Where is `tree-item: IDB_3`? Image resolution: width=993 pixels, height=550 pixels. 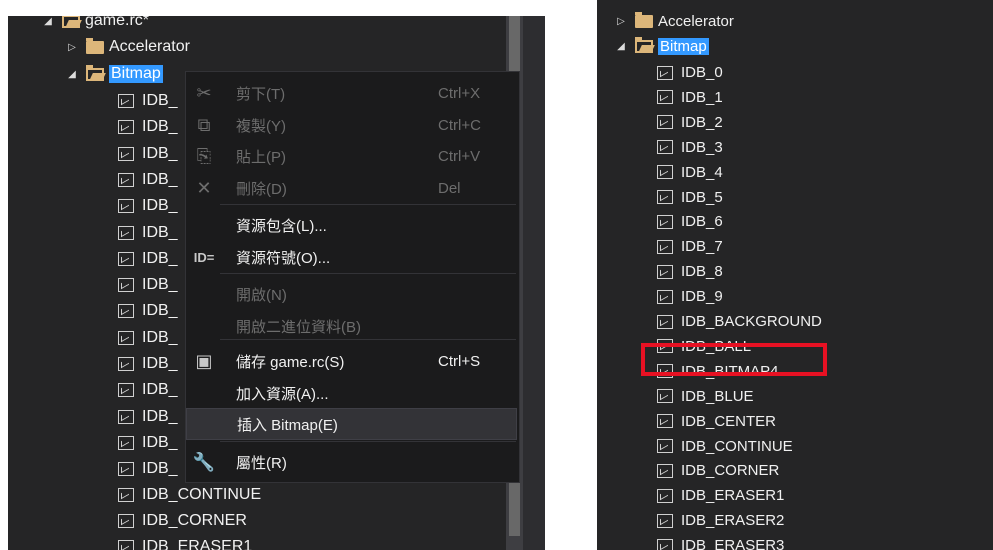 tree-item: IDB_3 is located at coordinates (690, 147).